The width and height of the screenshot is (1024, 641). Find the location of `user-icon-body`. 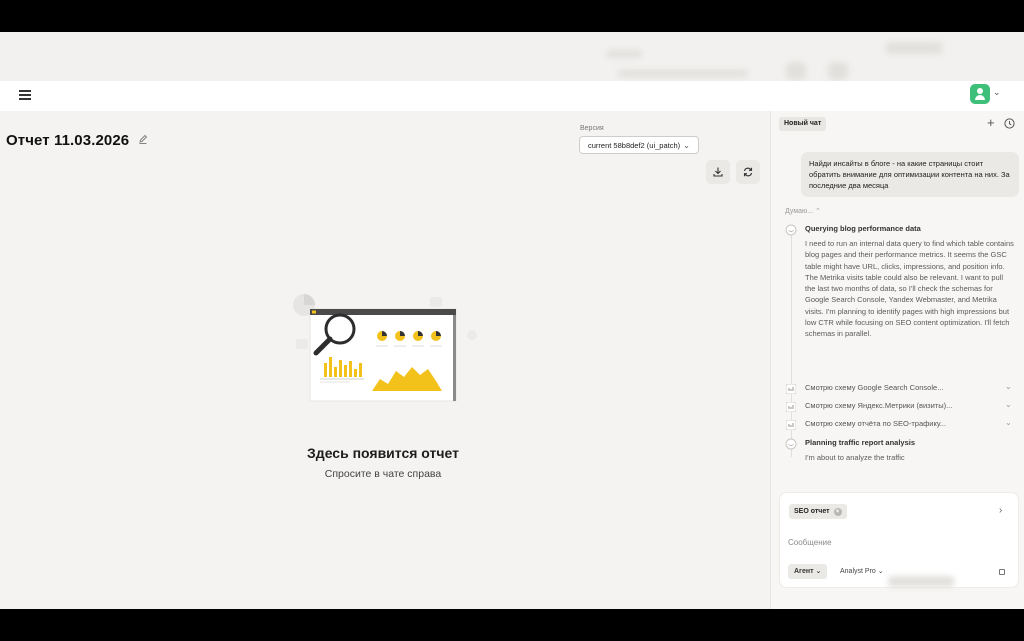

user-icon-body is located at coordinates (980, 97).